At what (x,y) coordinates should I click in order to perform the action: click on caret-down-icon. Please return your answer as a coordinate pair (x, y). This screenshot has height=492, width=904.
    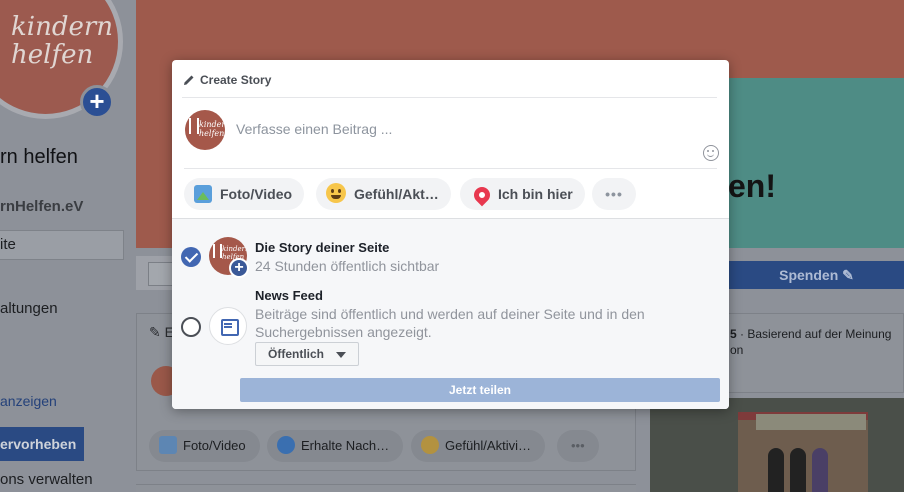
    Looking at the image, I should click on (341, 355).